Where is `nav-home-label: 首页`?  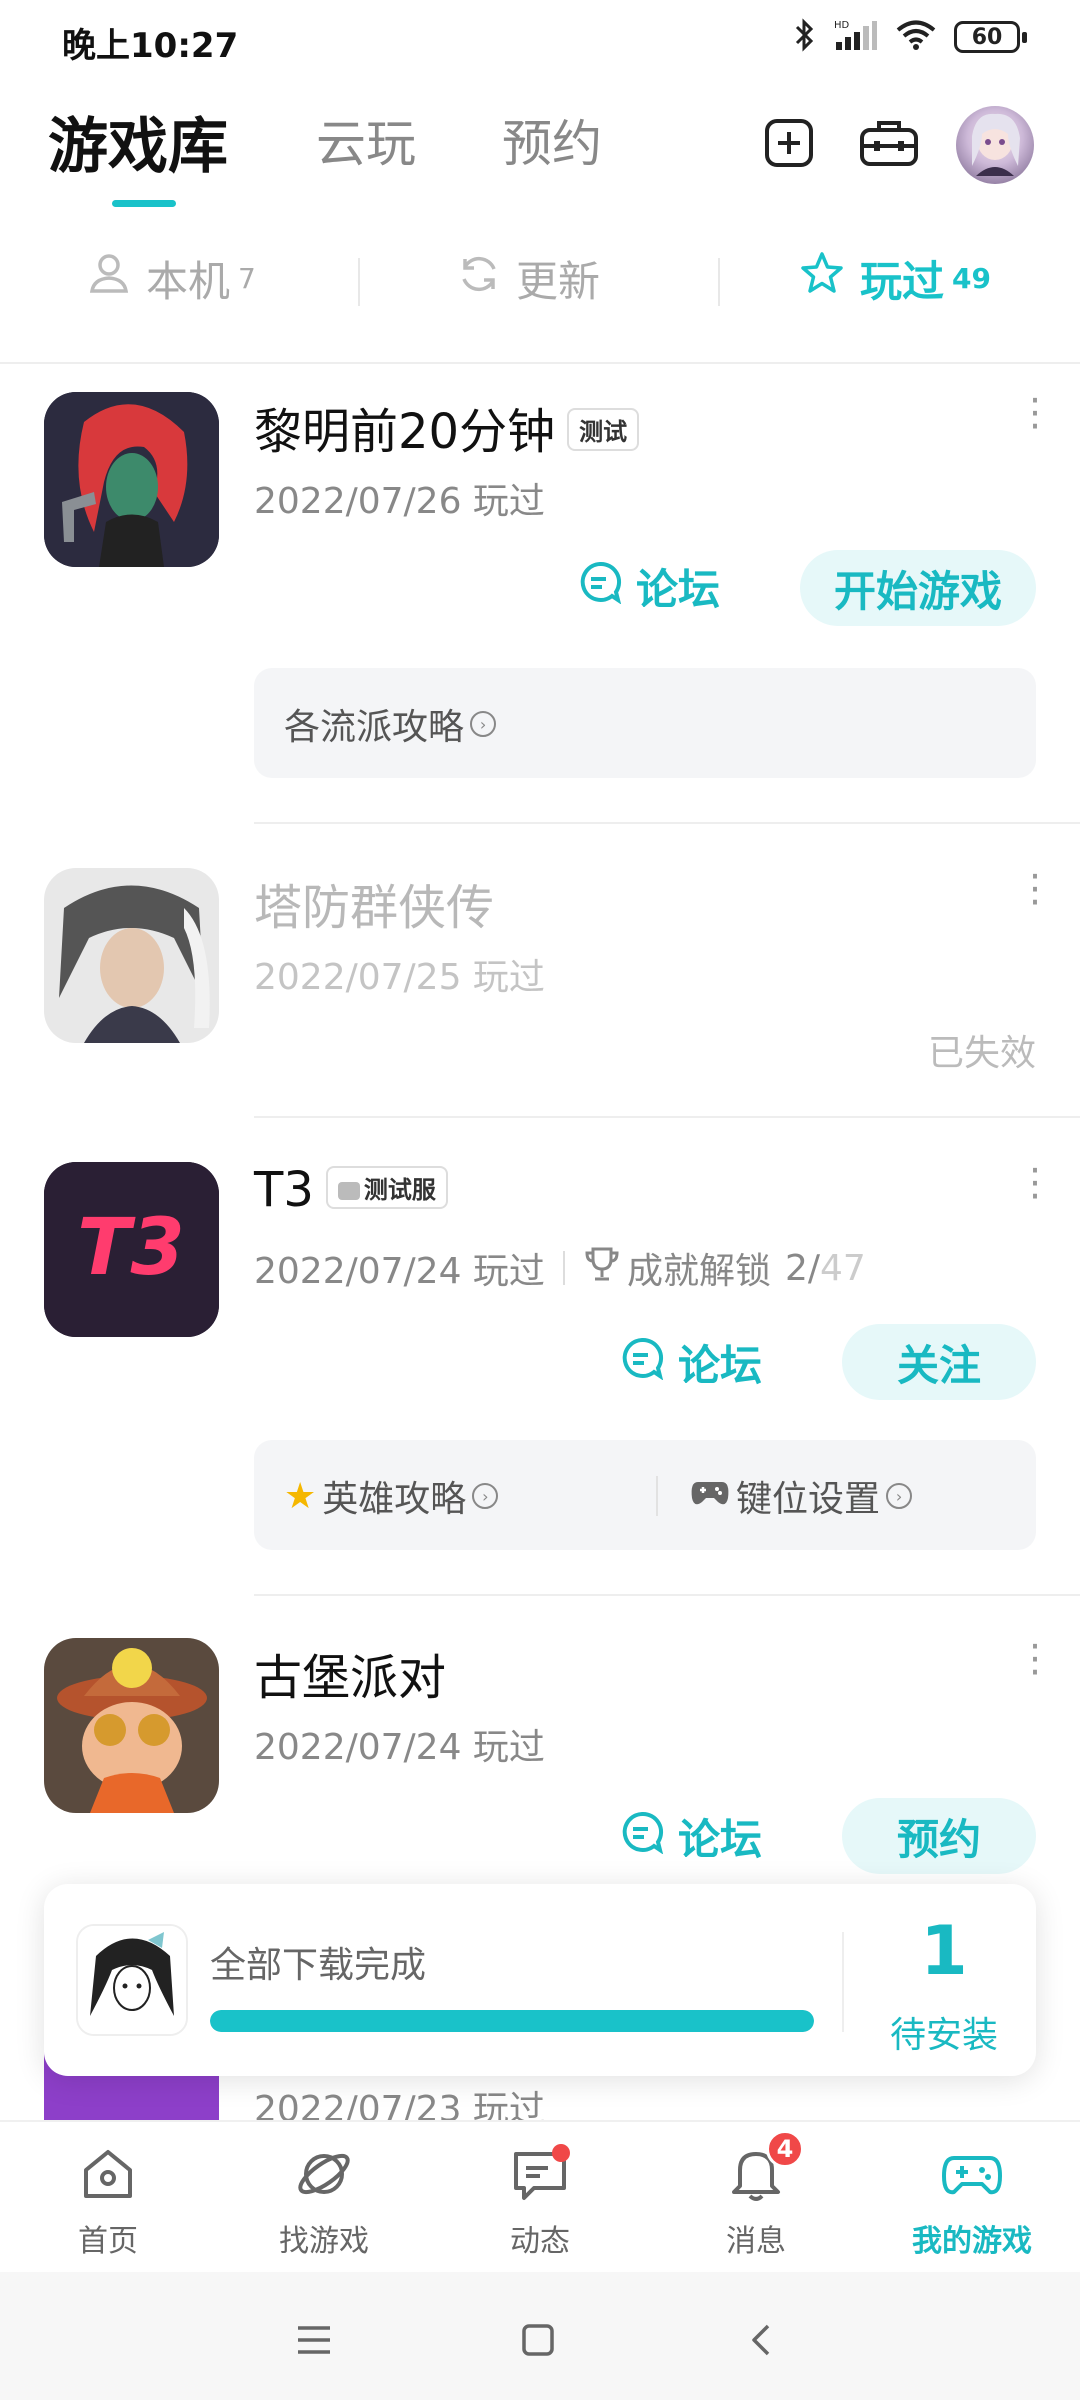
nav-home-label: 首页 is located at coordinates (108, 2241).